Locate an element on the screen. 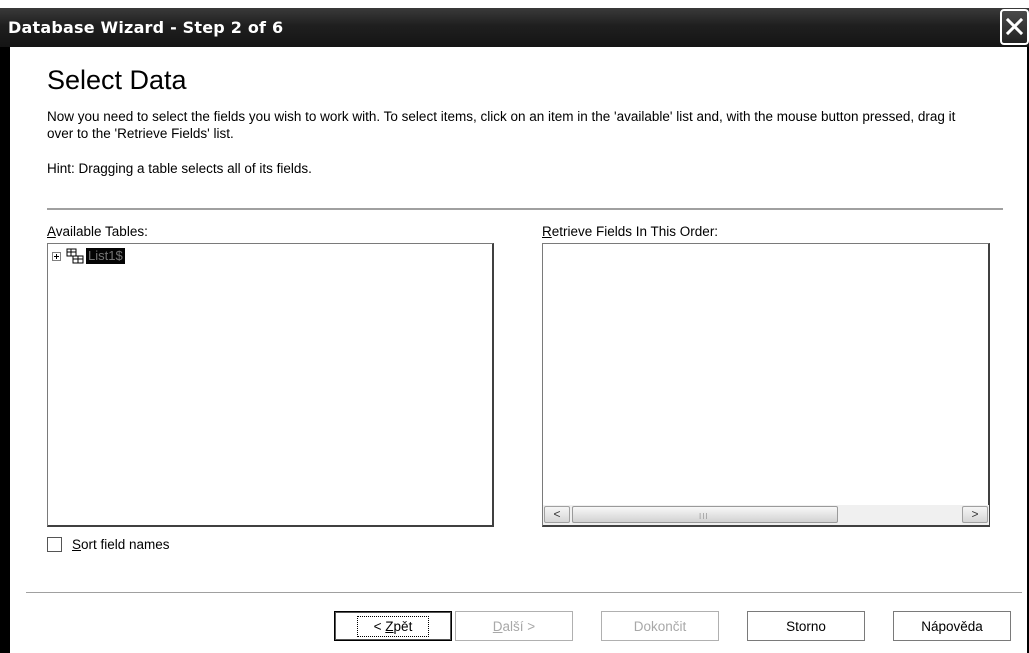 The width and height of the screenshot is (1029, 653). retrieve-fields-label: Retrieve Fields In This Order: is located at coordinates (630, 231).